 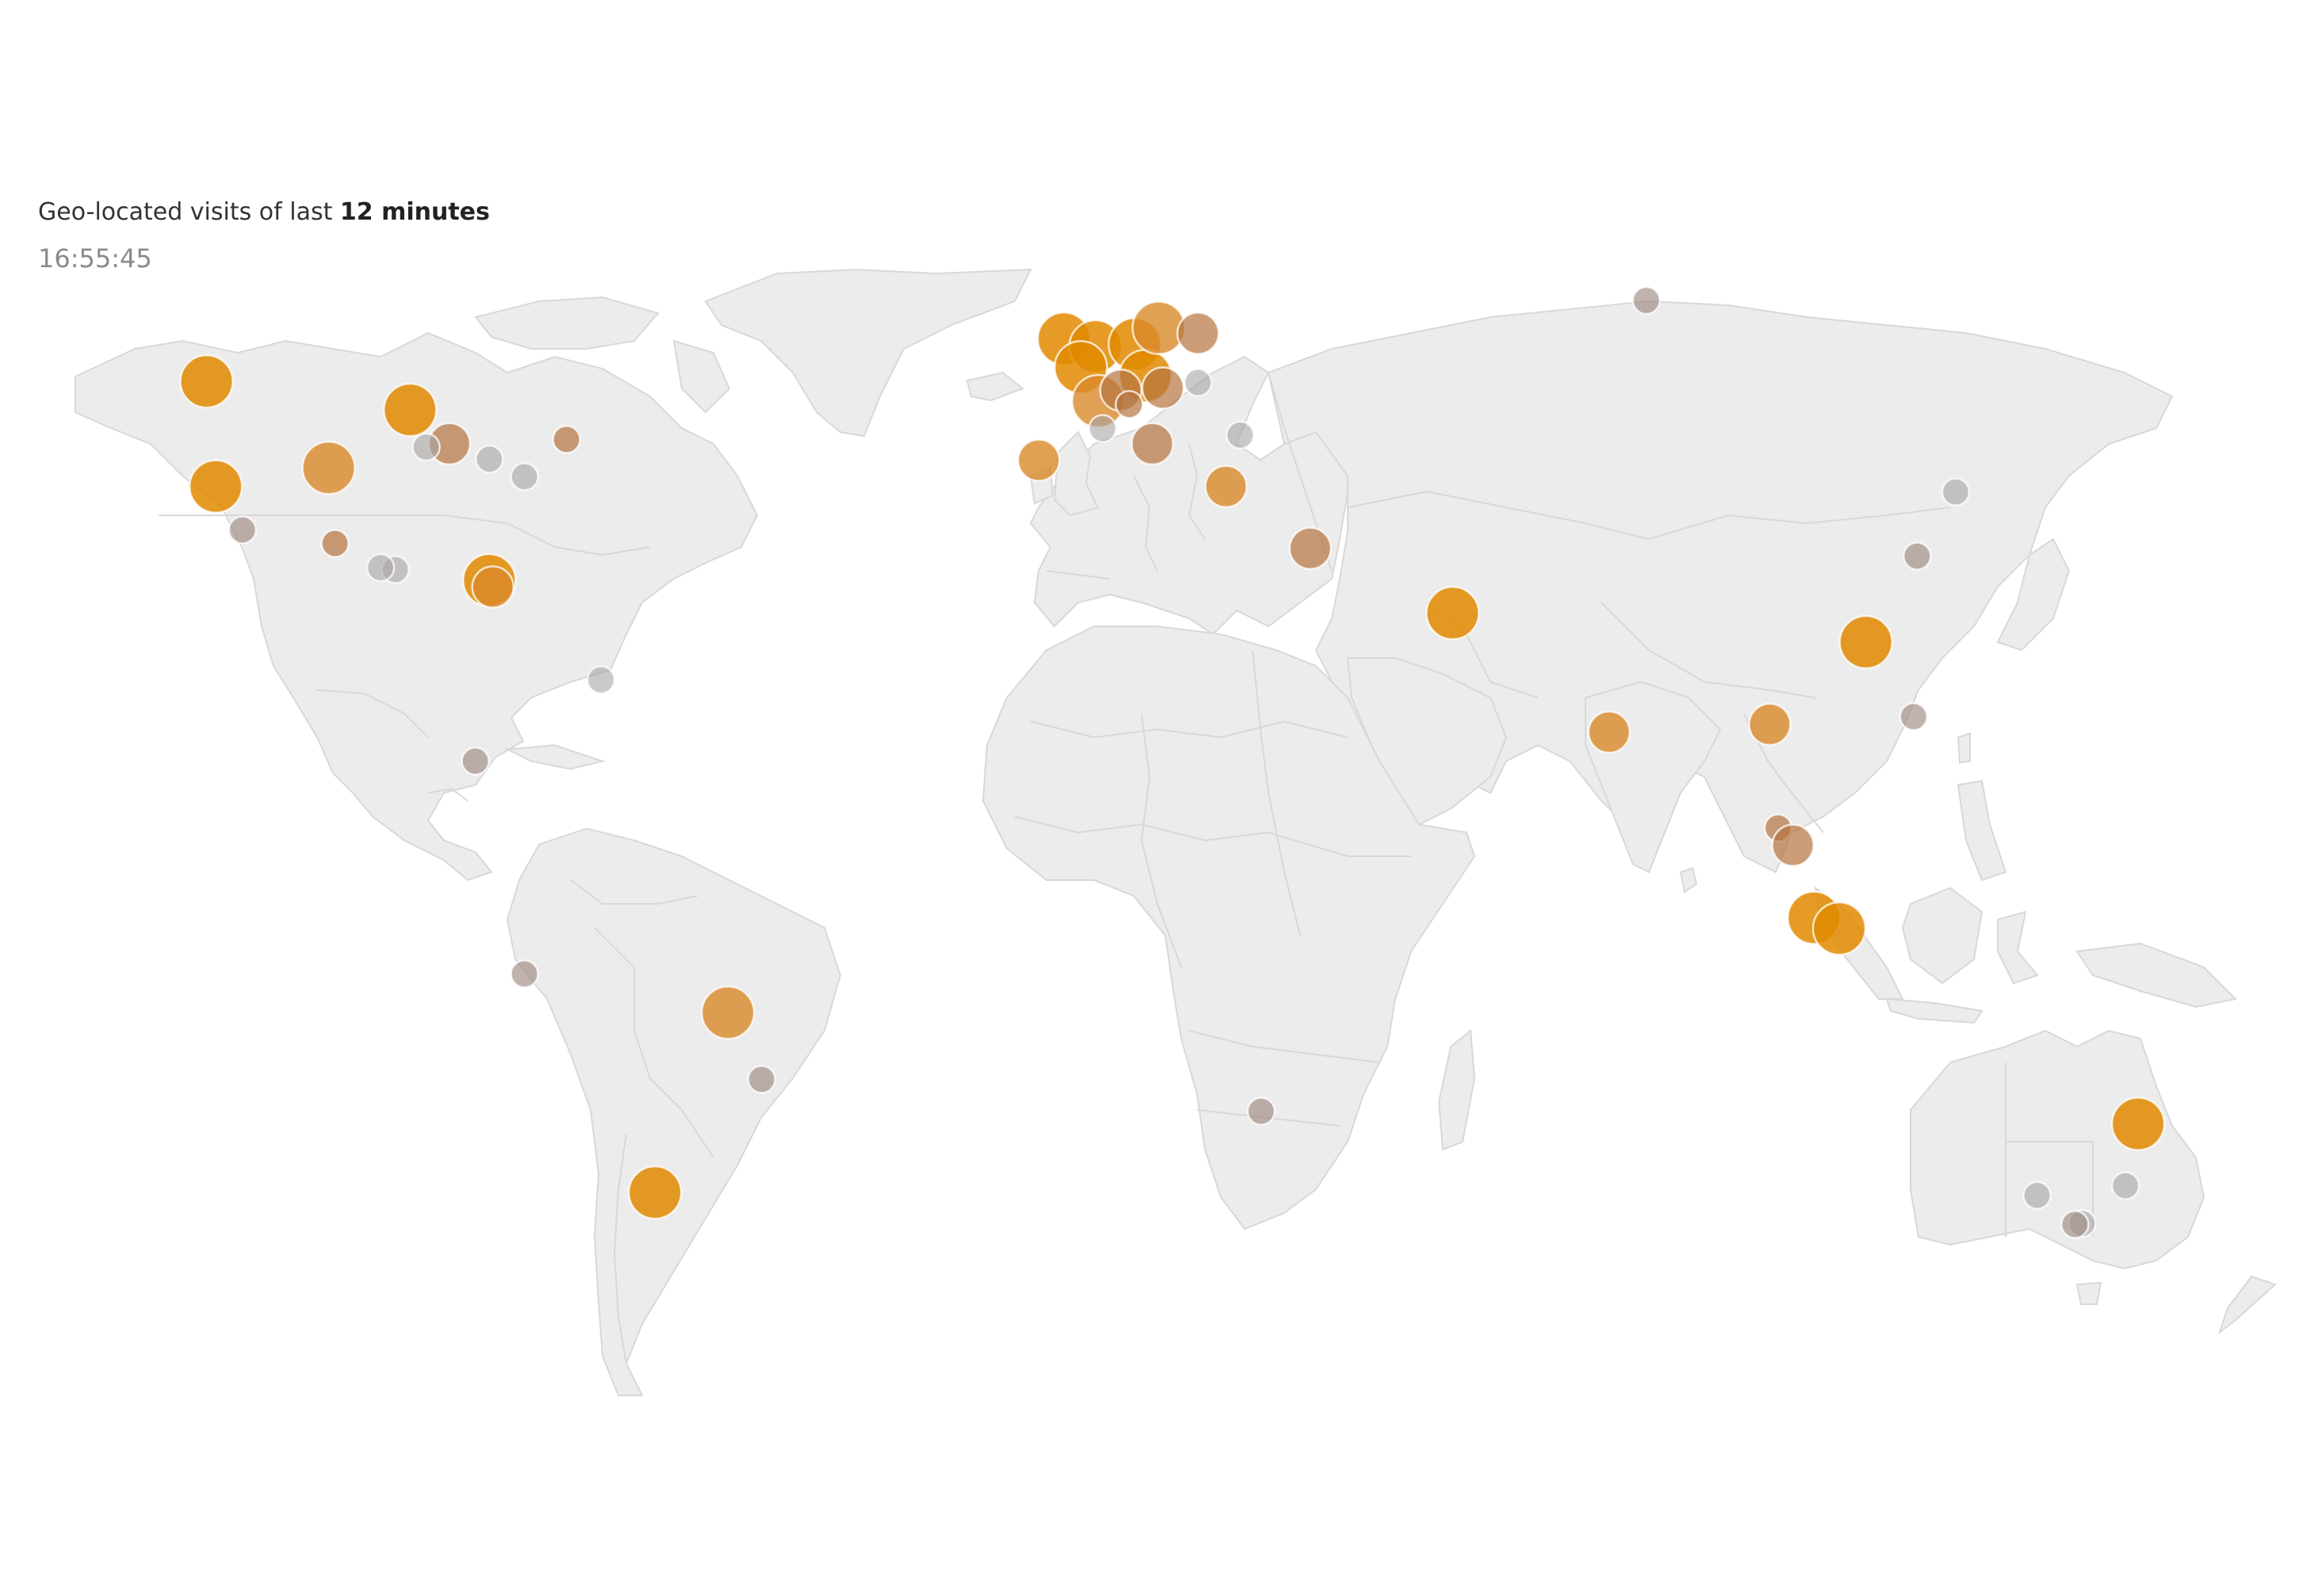 I want to click on land-new-zealand, so click(x=2247, y=1304).